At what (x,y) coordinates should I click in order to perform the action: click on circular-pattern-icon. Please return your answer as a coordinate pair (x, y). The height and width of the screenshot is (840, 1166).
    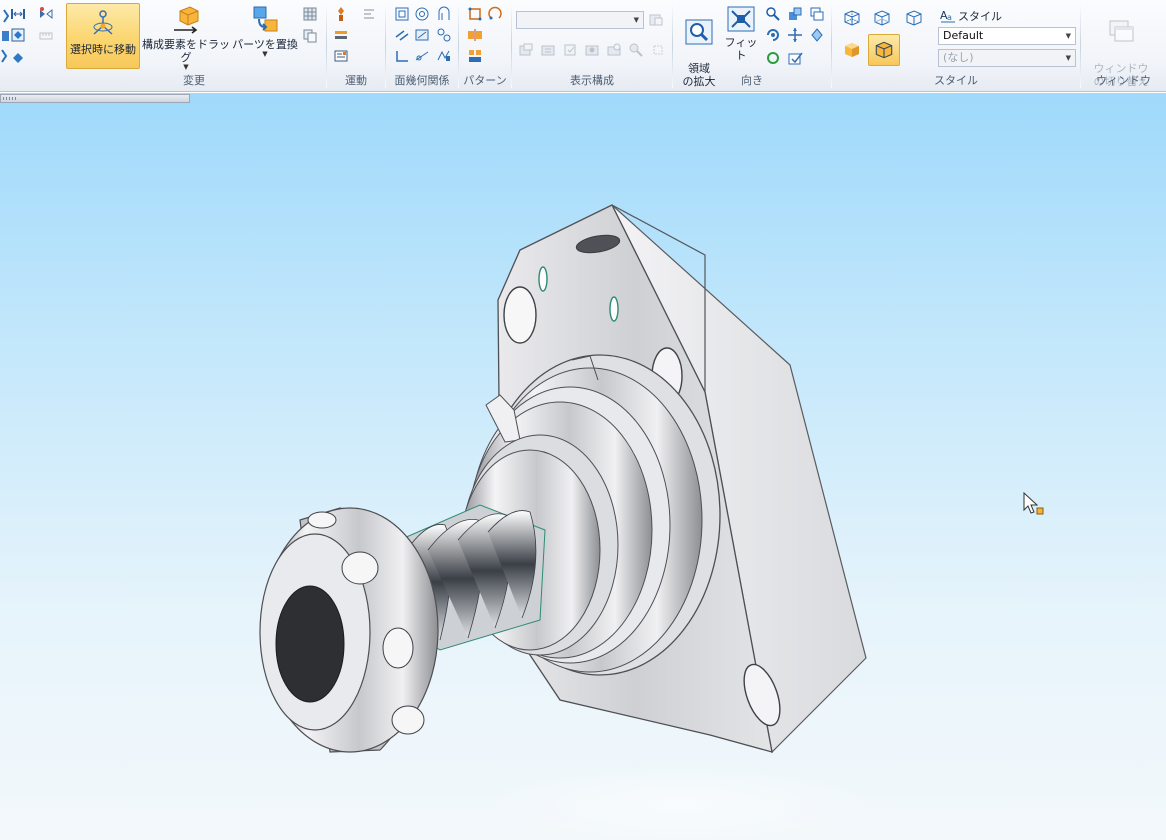
    Looking at the image, I should click on (495, 14).